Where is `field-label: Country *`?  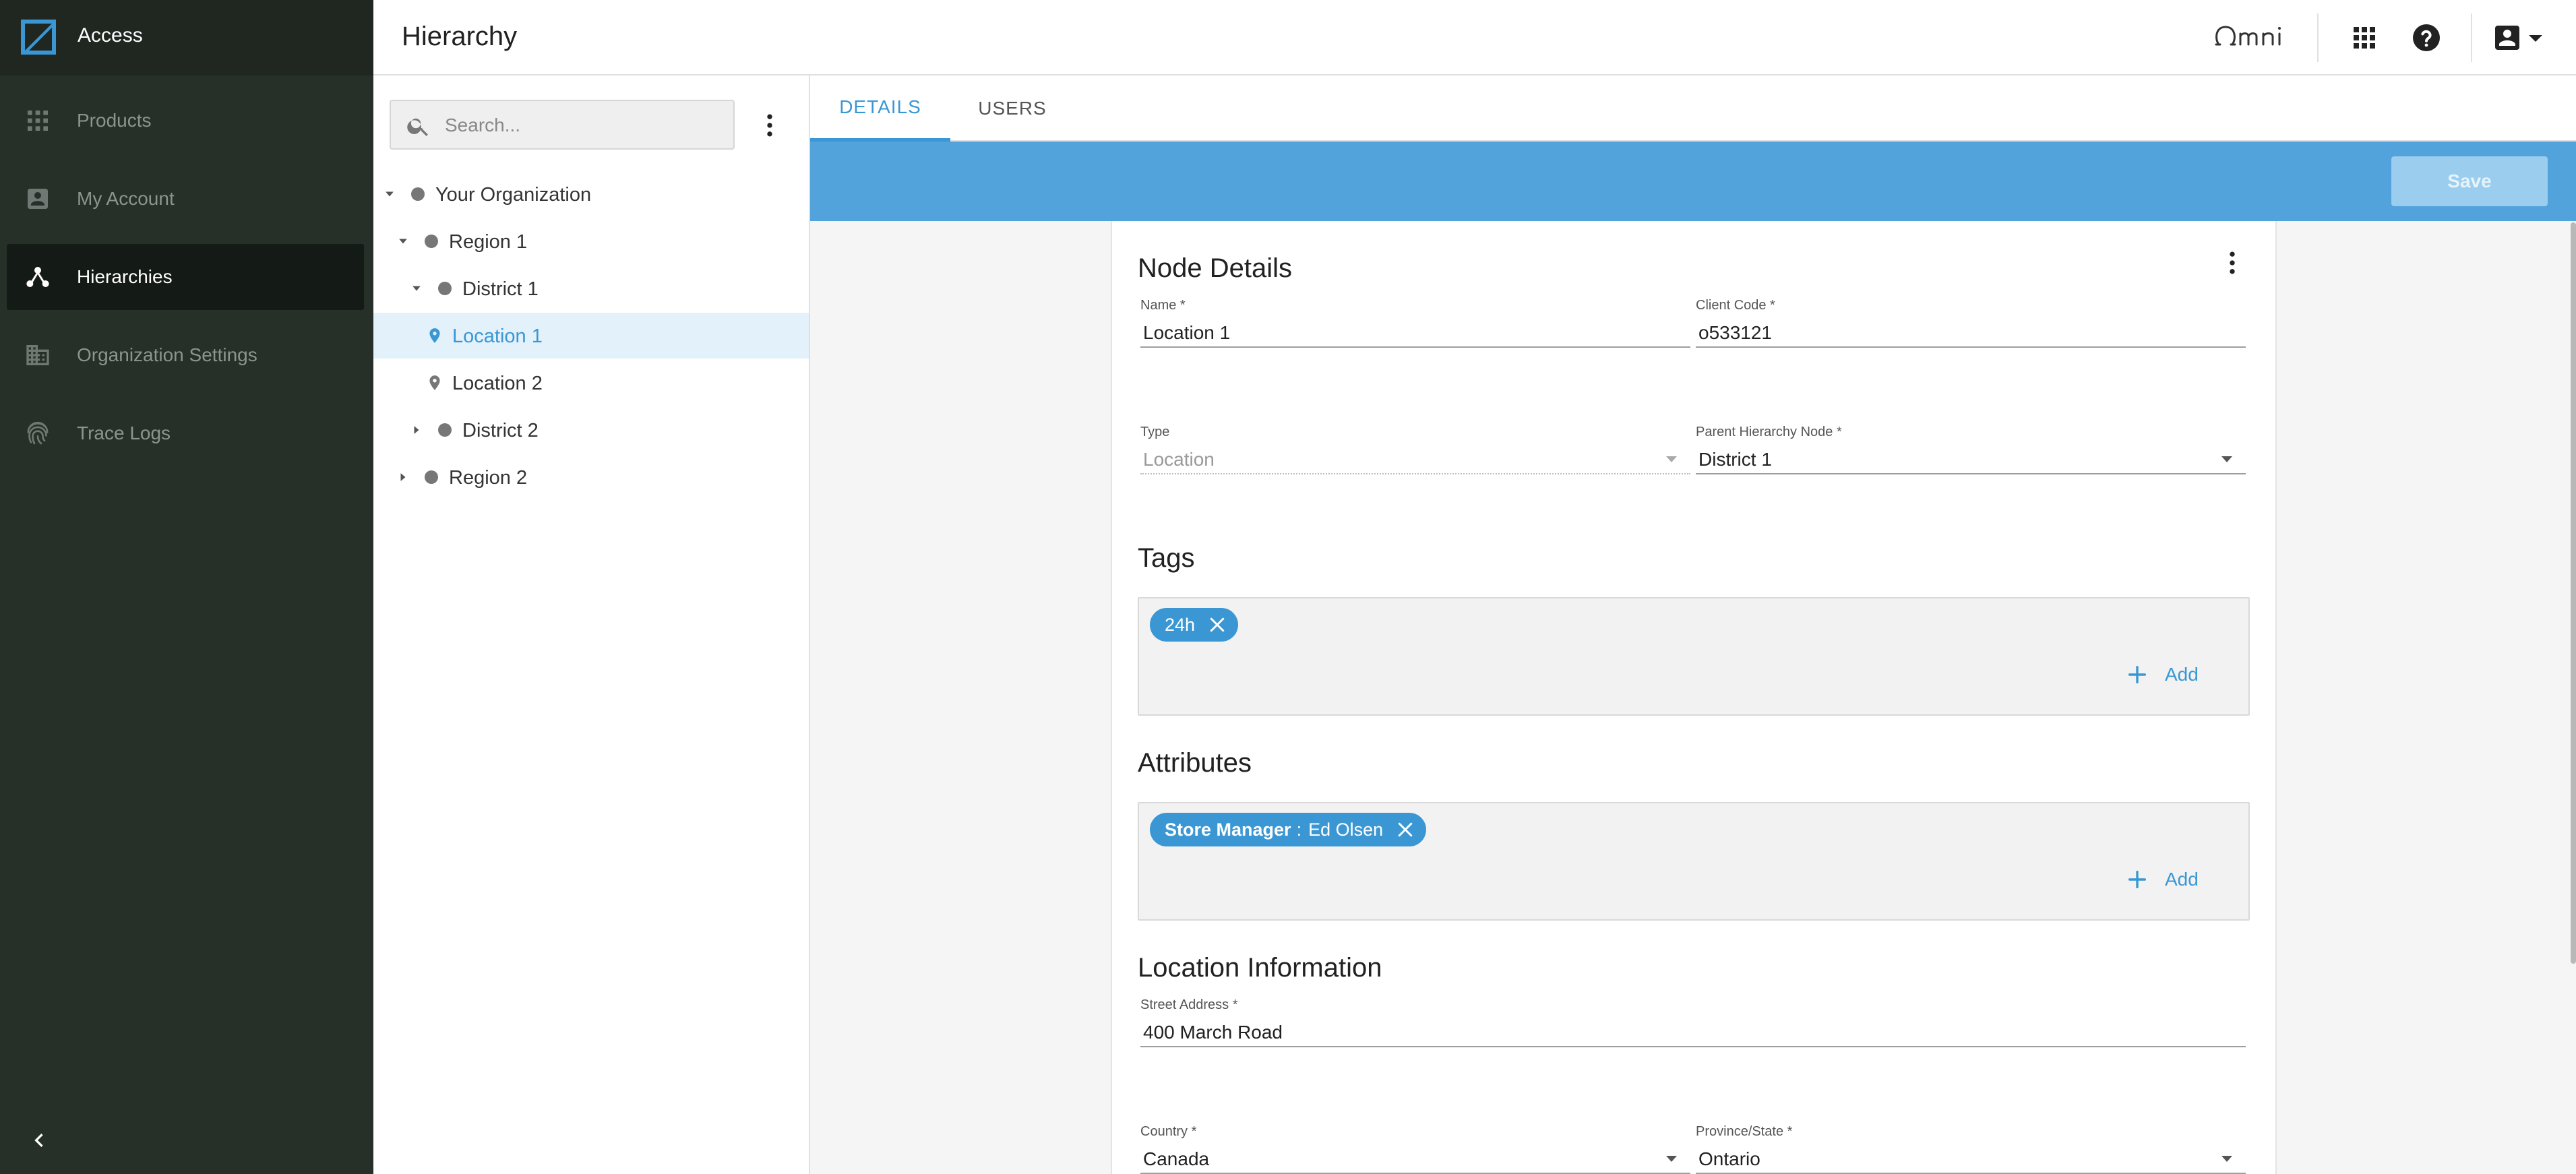 field-label: Country * is located at coordinates (1169, 1131).